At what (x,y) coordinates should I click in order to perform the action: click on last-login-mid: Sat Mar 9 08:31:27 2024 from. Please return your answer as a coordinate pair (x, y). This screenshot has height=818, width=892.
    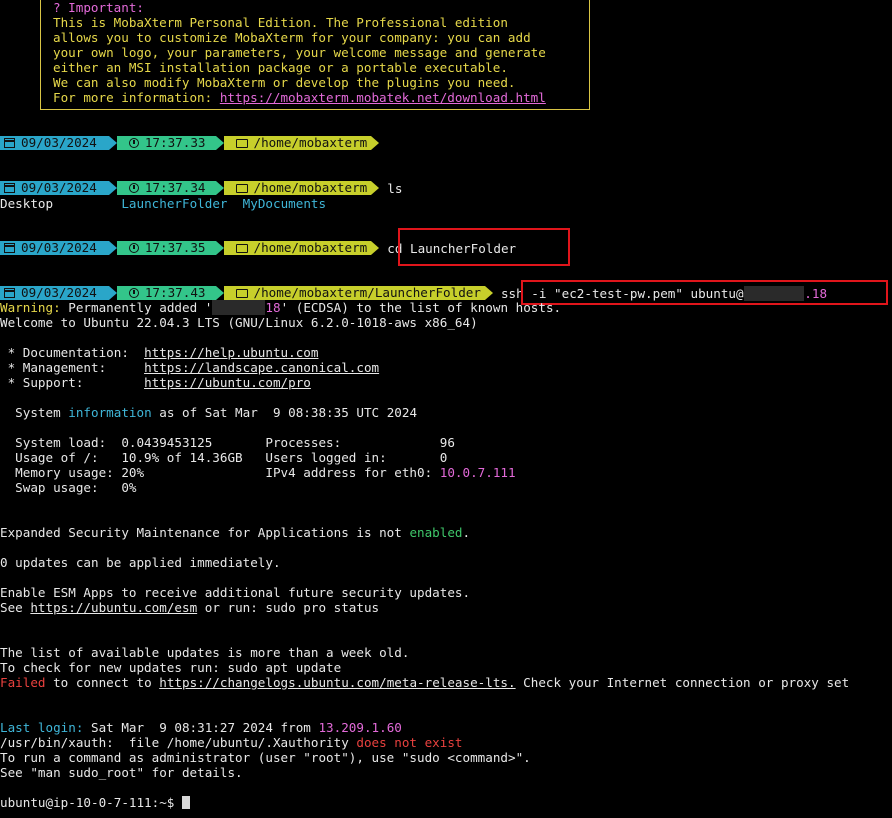
    Looking at the image, I should click on (201, 727).